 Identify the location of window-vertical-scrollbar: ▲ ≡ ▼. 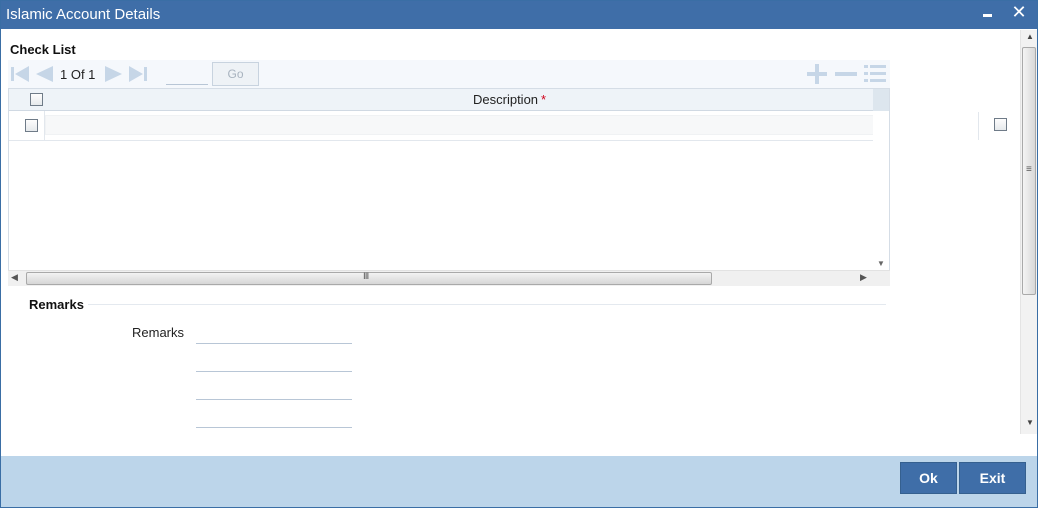
(1028, 232).